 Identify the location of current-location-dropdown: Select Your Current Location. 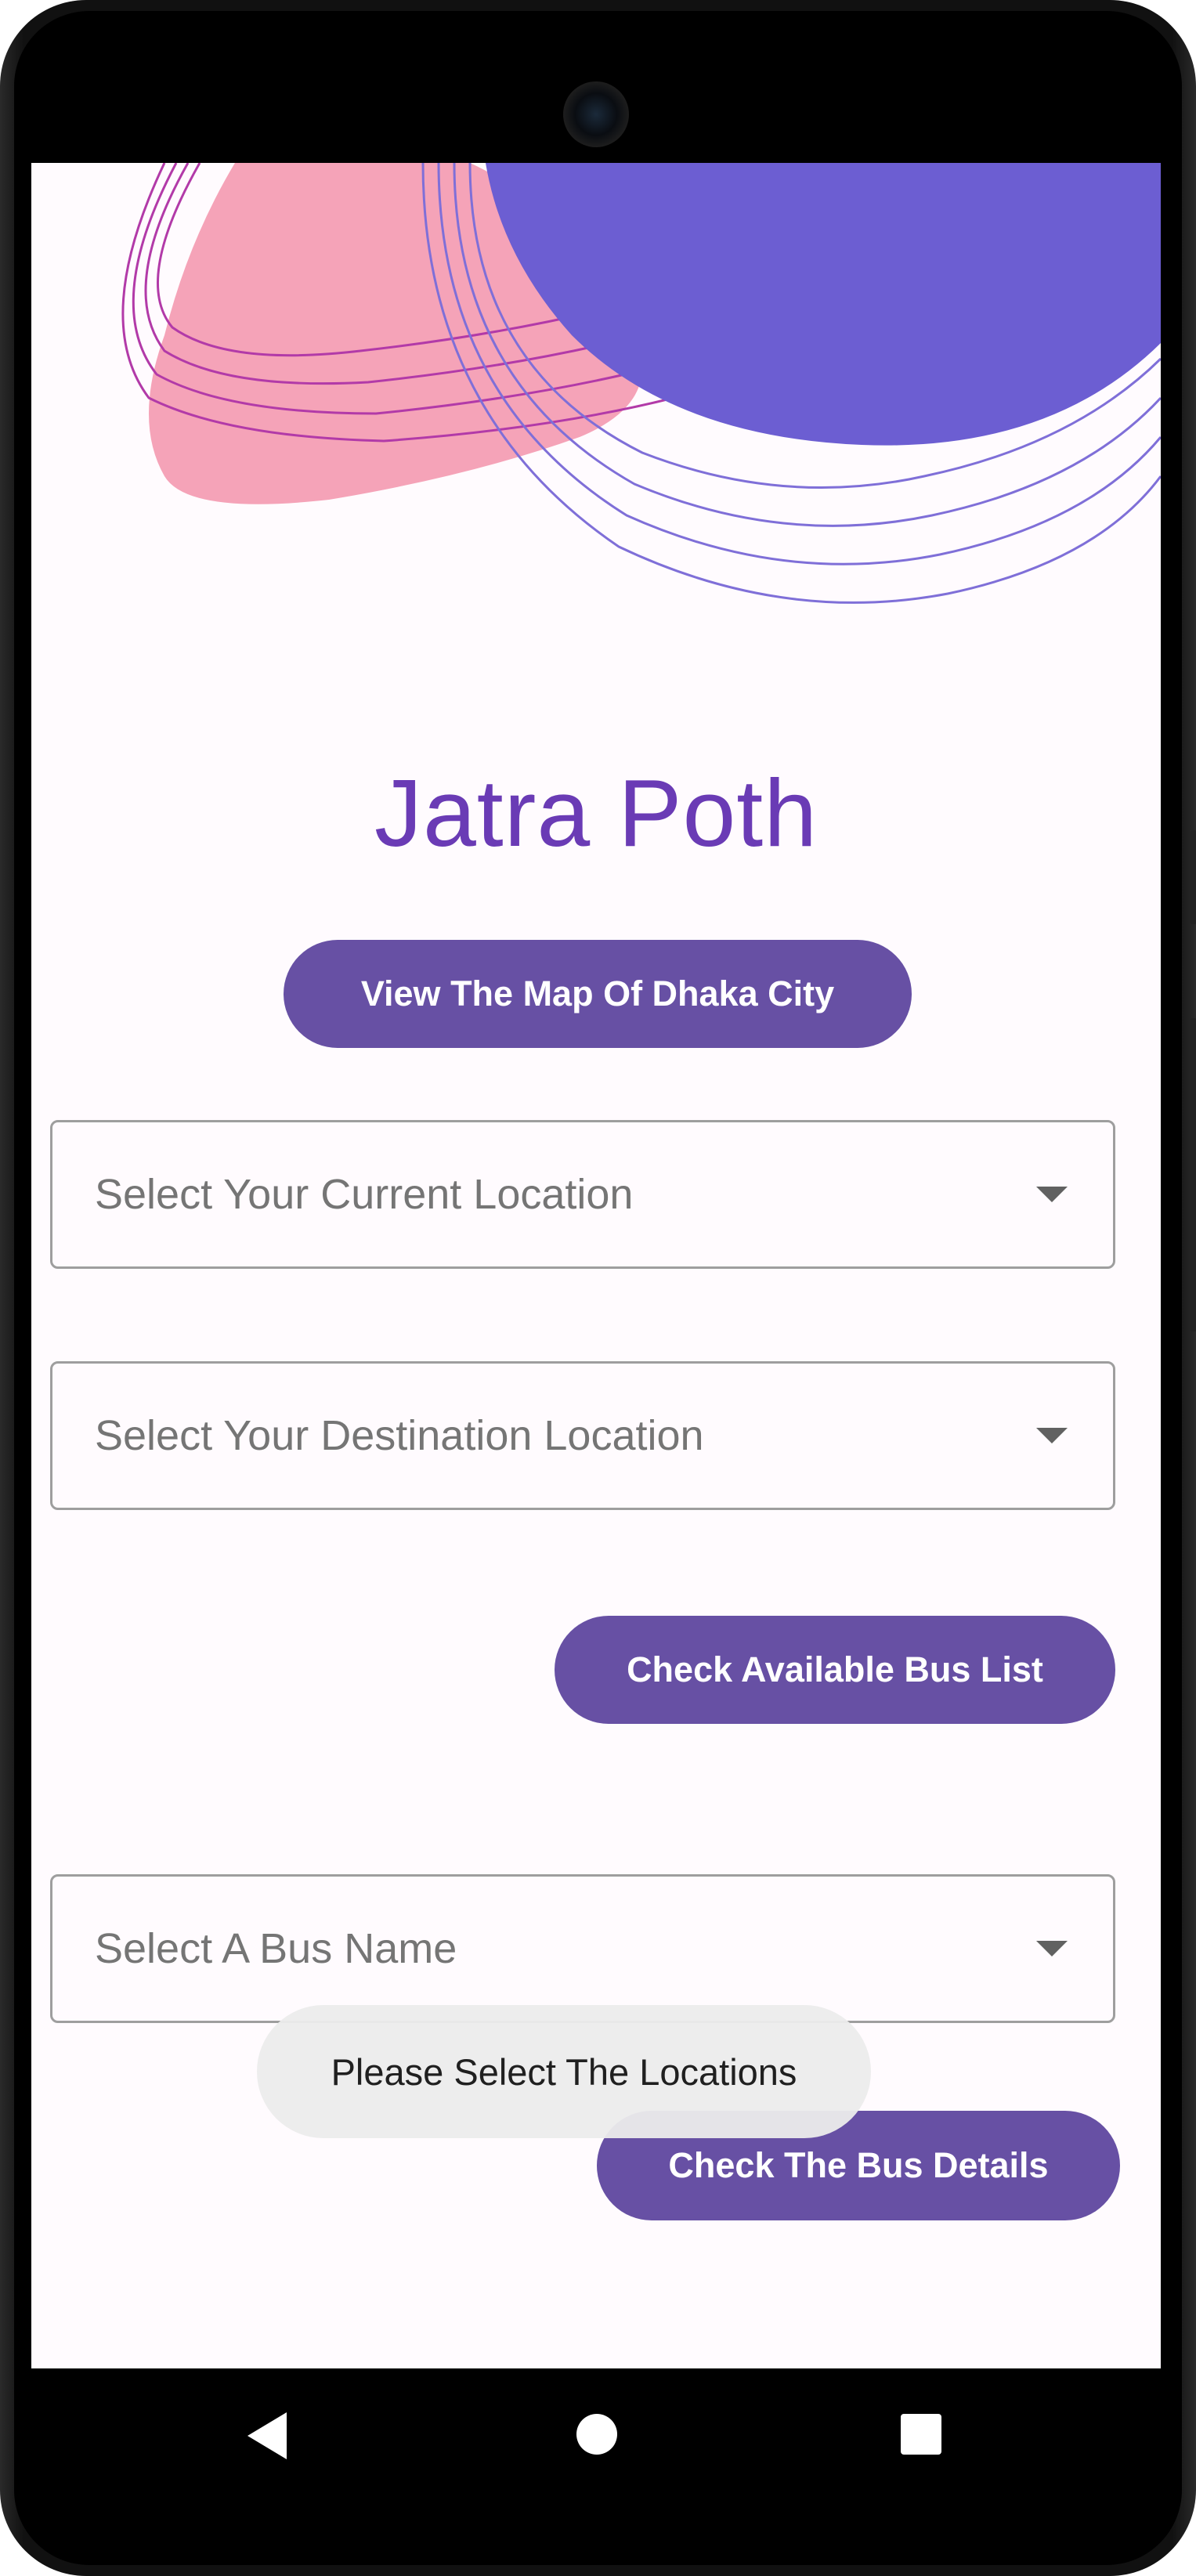
(582, 1194).